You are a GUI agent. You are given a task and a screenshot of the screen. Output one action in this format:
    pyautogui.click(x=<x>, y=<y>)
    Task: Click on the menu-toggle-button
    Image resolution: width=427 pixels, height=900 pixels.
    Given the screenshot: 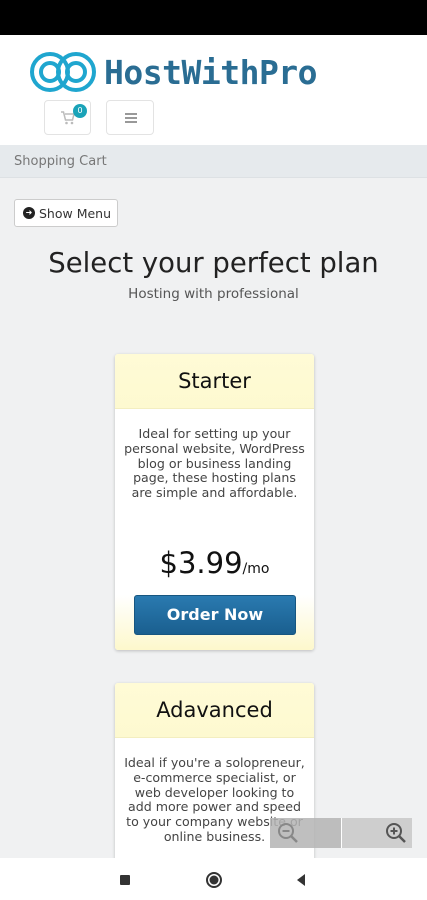 What is the action you would take?
    pyautogui.click(x=130, y=117)
    